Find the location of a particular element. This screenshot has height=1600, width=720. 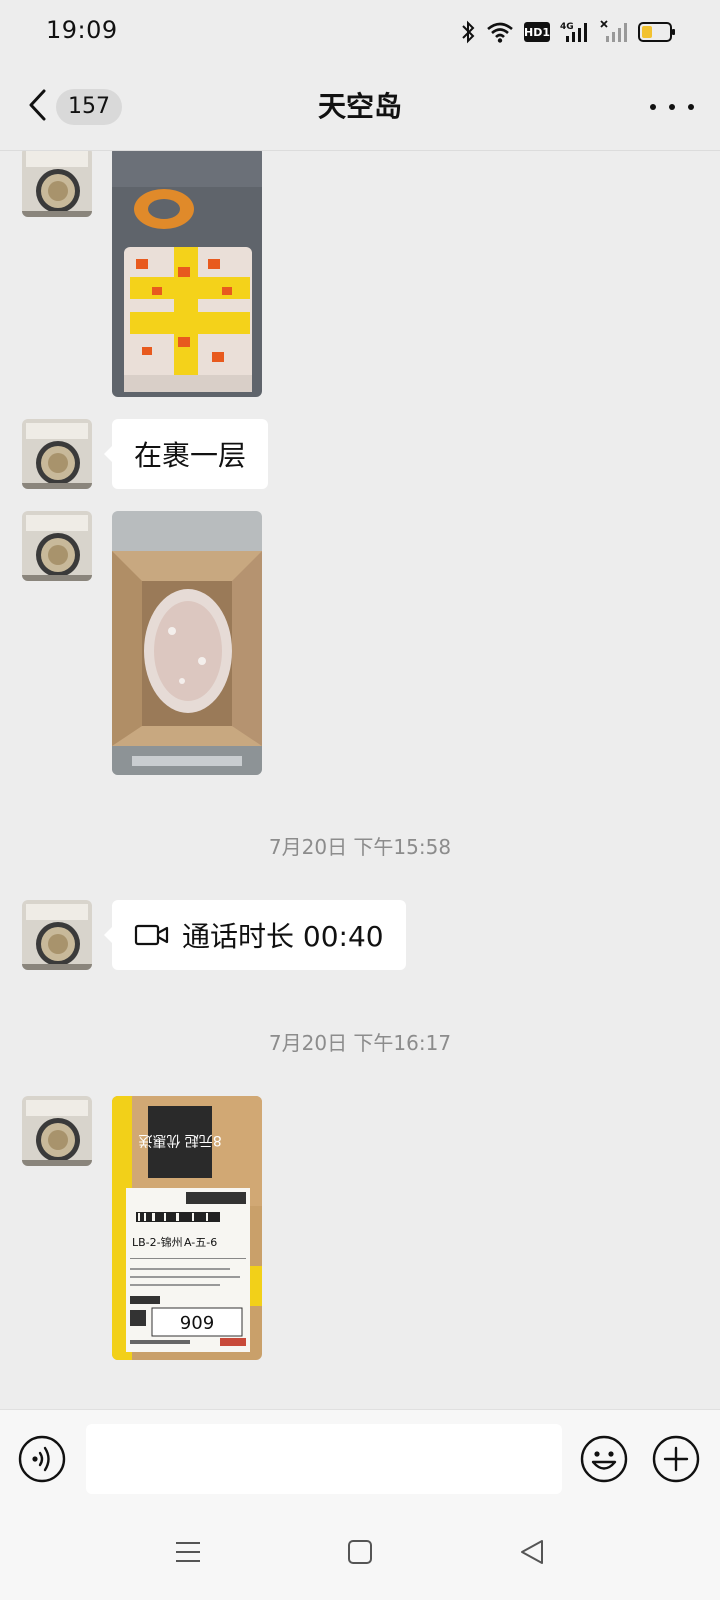

image-message-open-box is located at coordinates (187, 643).